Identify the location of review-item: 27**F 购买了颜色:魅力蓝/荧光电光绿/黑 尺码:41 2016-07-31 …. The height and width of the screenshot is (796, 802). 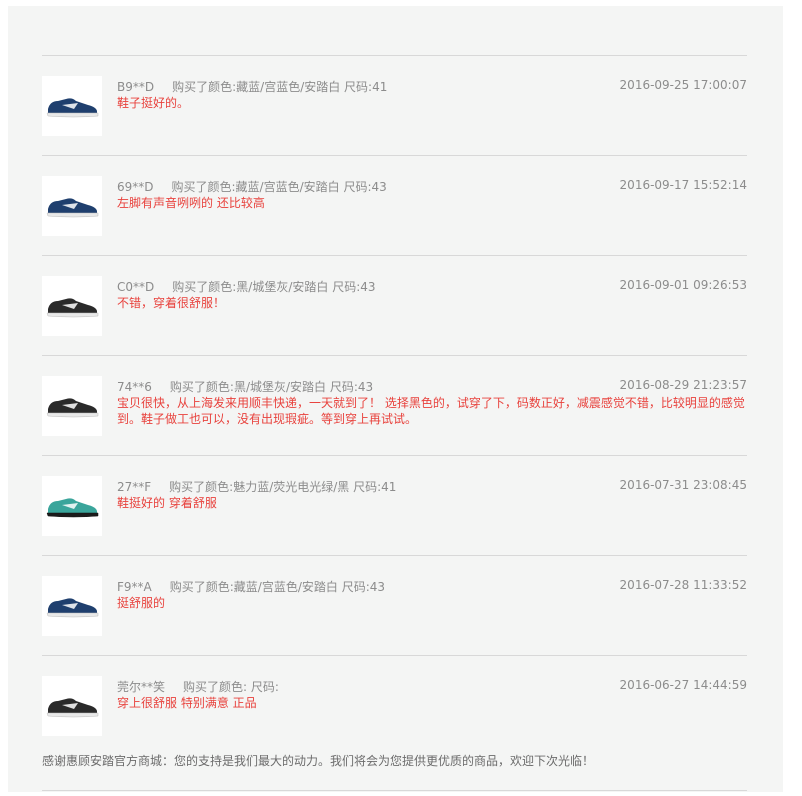
(394, 506).